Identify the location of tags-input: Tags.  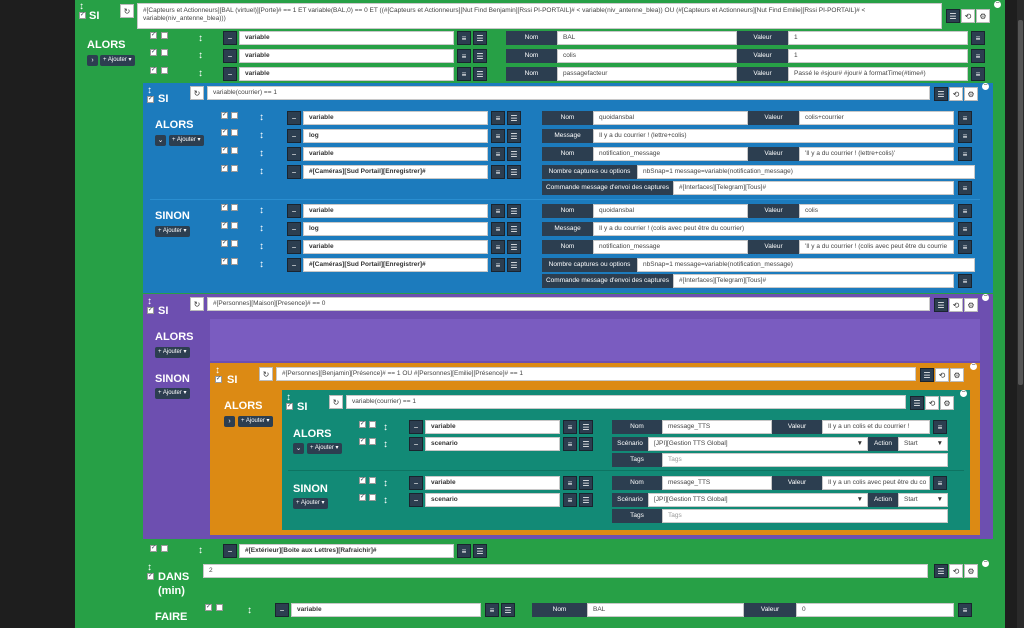
(805, 516).